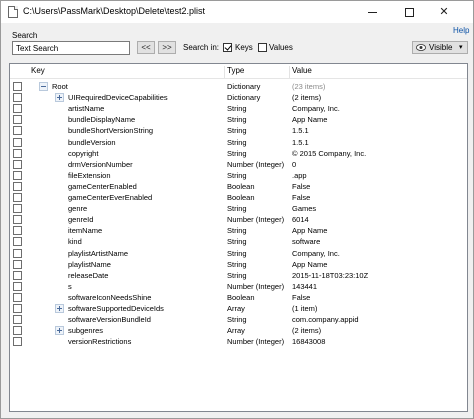 The image size is (474, 419). What do you see at coordinates (238, 308) in the screenshot?
I see `tree-row: softwareSupportedDeviceIds Array (1 item)` at bounding box center [238, 308].